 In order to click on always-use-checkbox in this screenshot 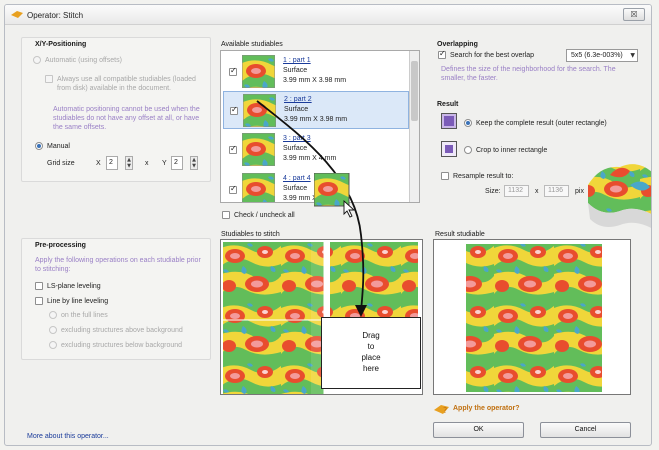, I will do `click(49, 79)`.